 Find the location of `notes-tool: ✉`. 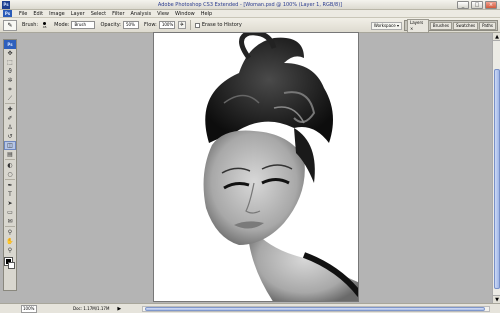

notes-tool: ✉ is located at coordinates (10, 221).